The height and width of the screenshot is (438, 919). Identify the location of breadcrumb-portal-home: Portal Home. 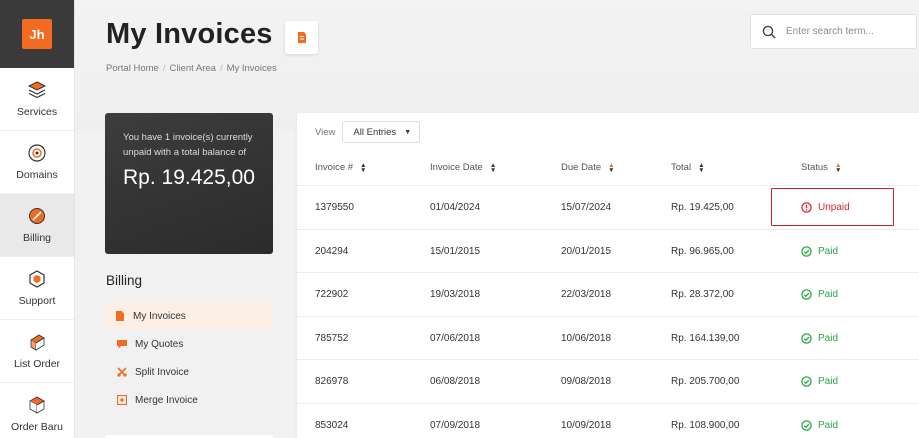
(132, 68).